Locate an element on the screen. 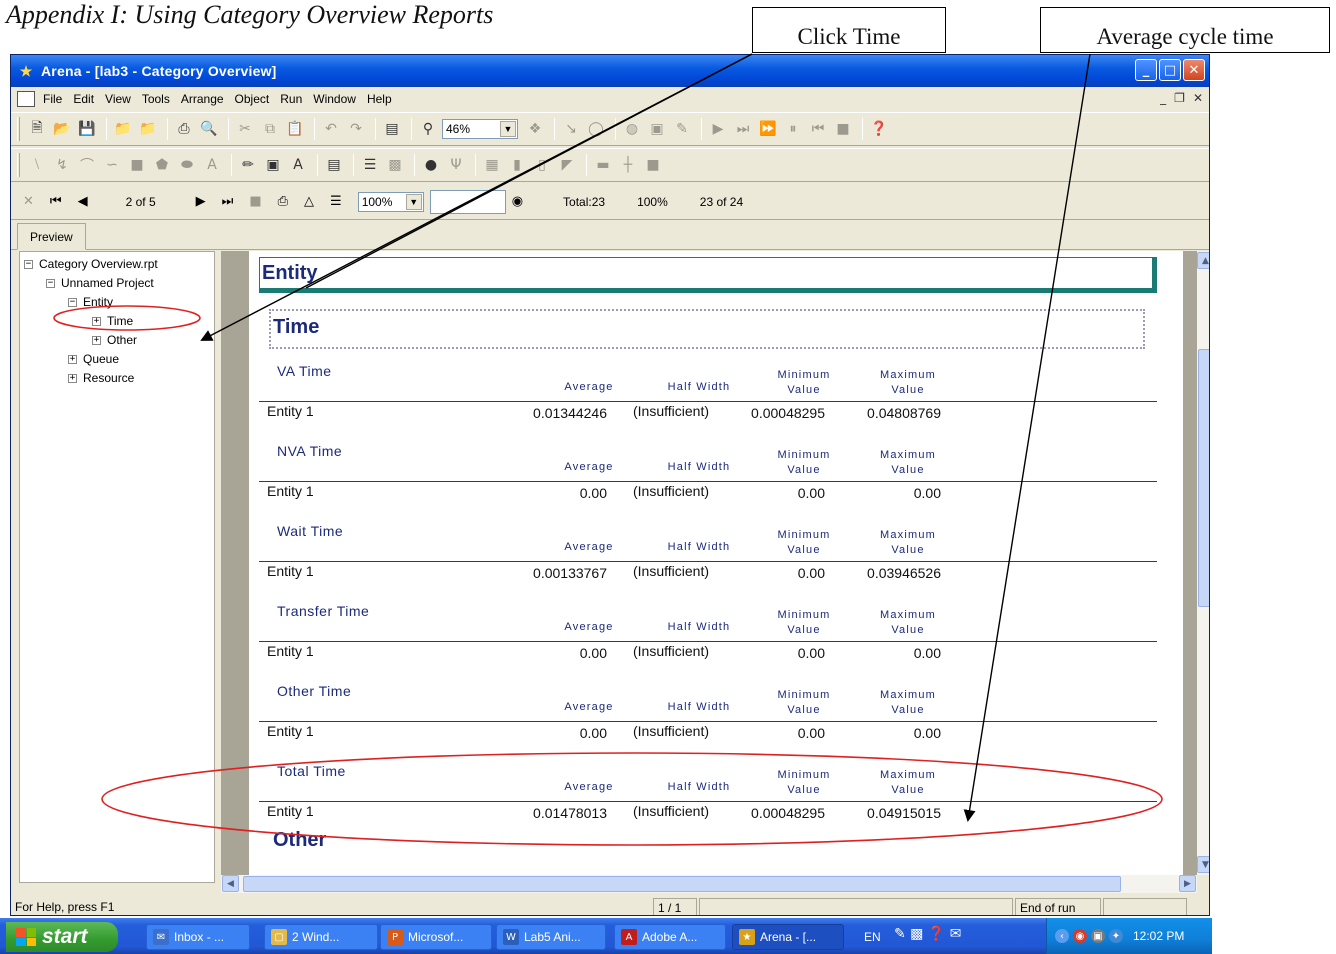 Image resolution: width=1336 pixels, height=954 pixels. template-attach-icon: 📁 is located at coordinates (123, 129).